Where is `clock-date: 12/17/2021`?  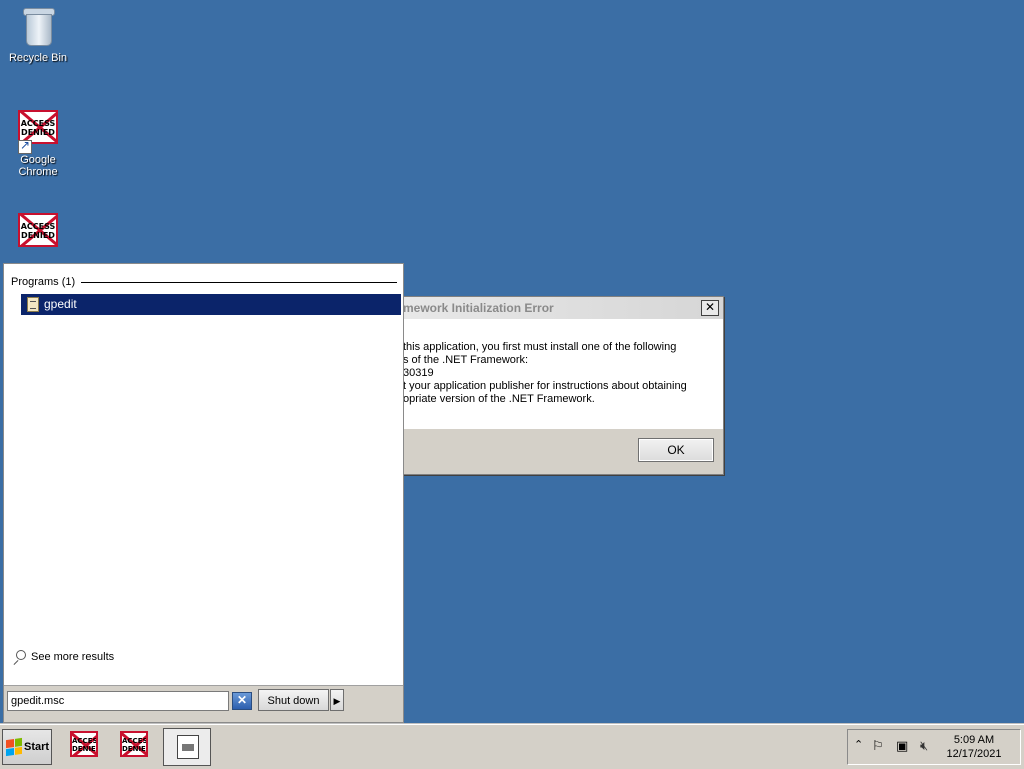 clock-date: 12/17/2021 is located at coordinates (974, 754).